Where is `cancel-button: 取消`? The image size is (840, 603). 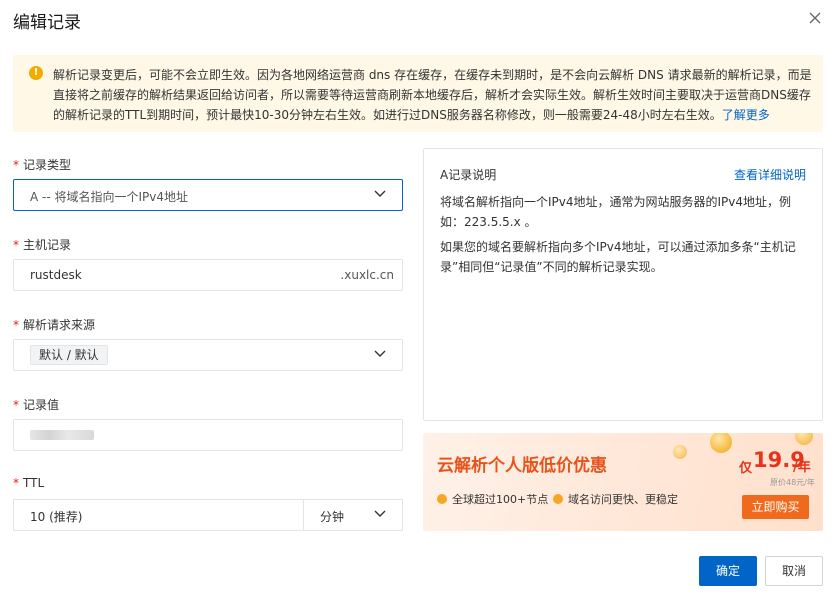
cancel-button: 取消 is located at coordinates (794, 571).